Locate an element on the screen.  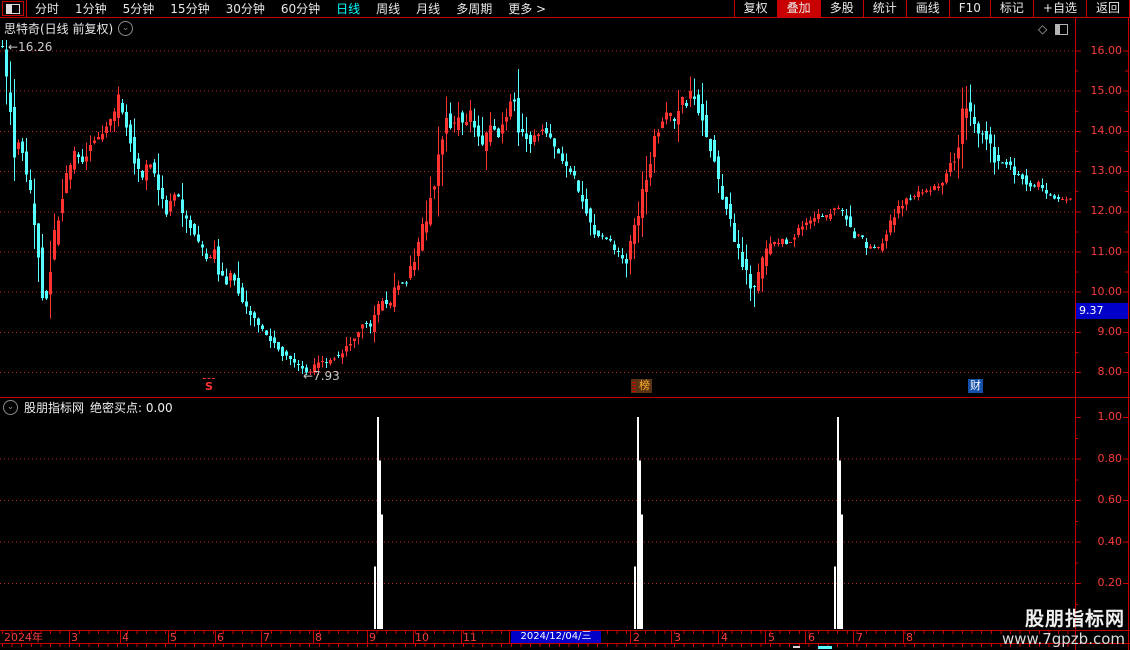
indicator-header: ⌄ 股朋指标网 绝密买点: 0.00 is located at coordinates (88, 407).